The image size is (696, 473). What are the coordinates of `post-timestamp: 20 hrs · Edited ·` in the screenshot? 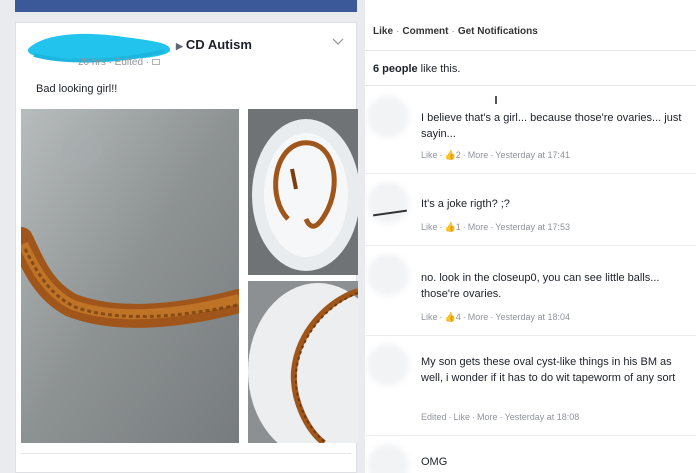 It's located at (115, 62).